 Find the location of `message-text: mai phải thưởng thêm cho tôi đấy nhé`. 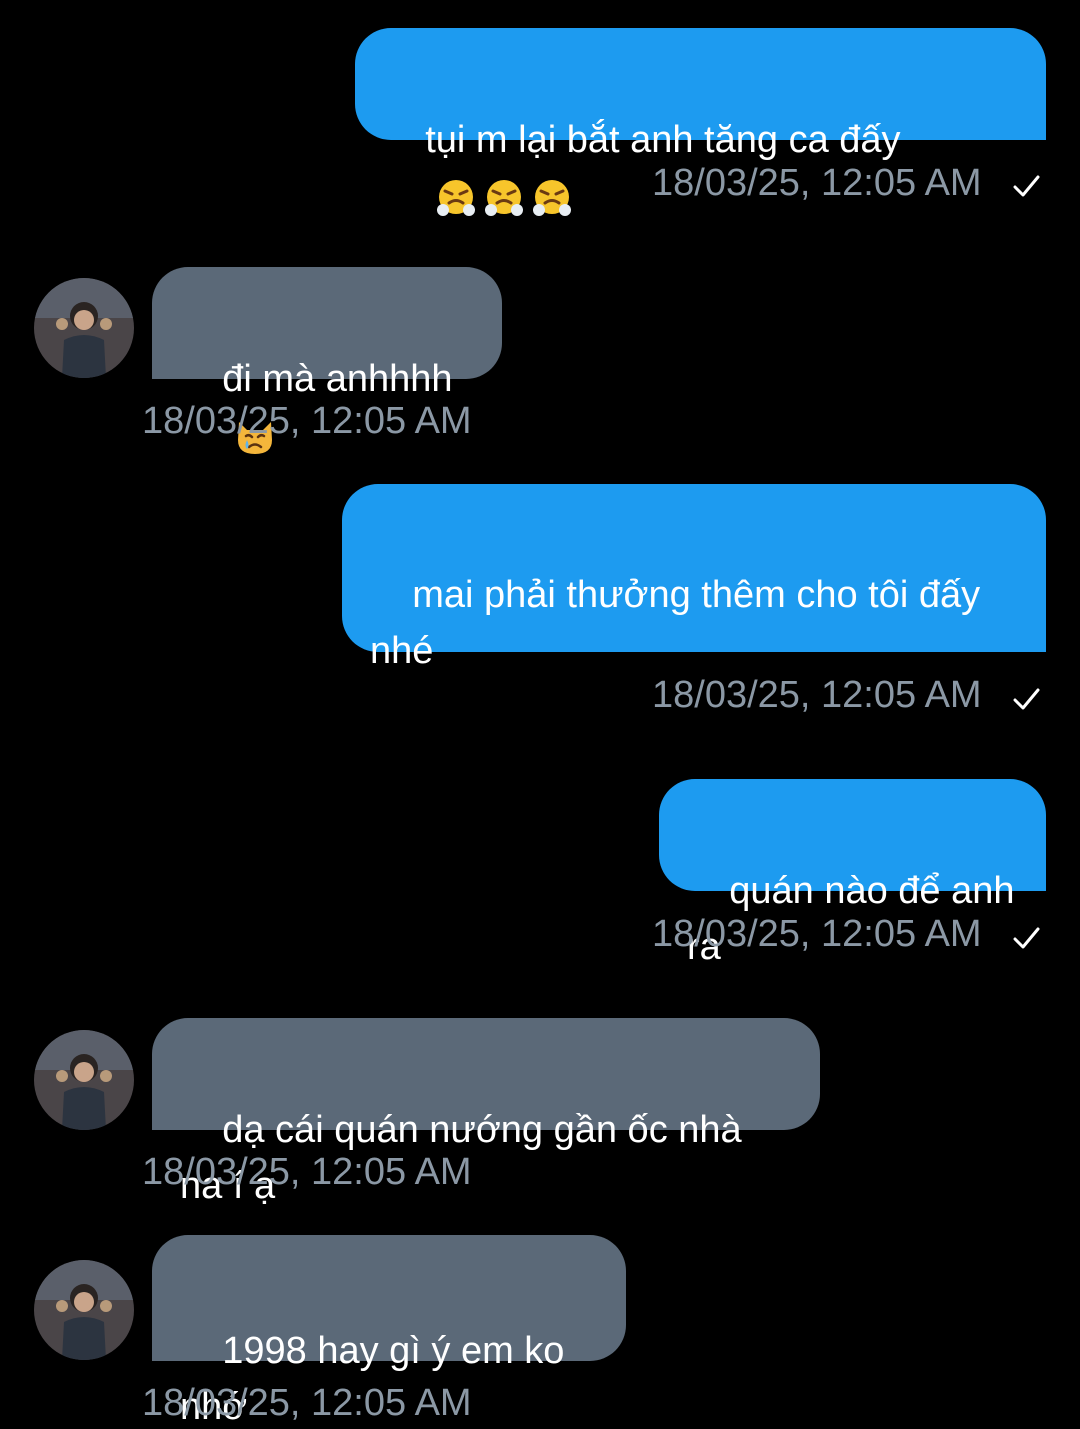

message-text: mai phải thưởng thêm cho tôi đấy nhé is located at coordinates (675, 623).